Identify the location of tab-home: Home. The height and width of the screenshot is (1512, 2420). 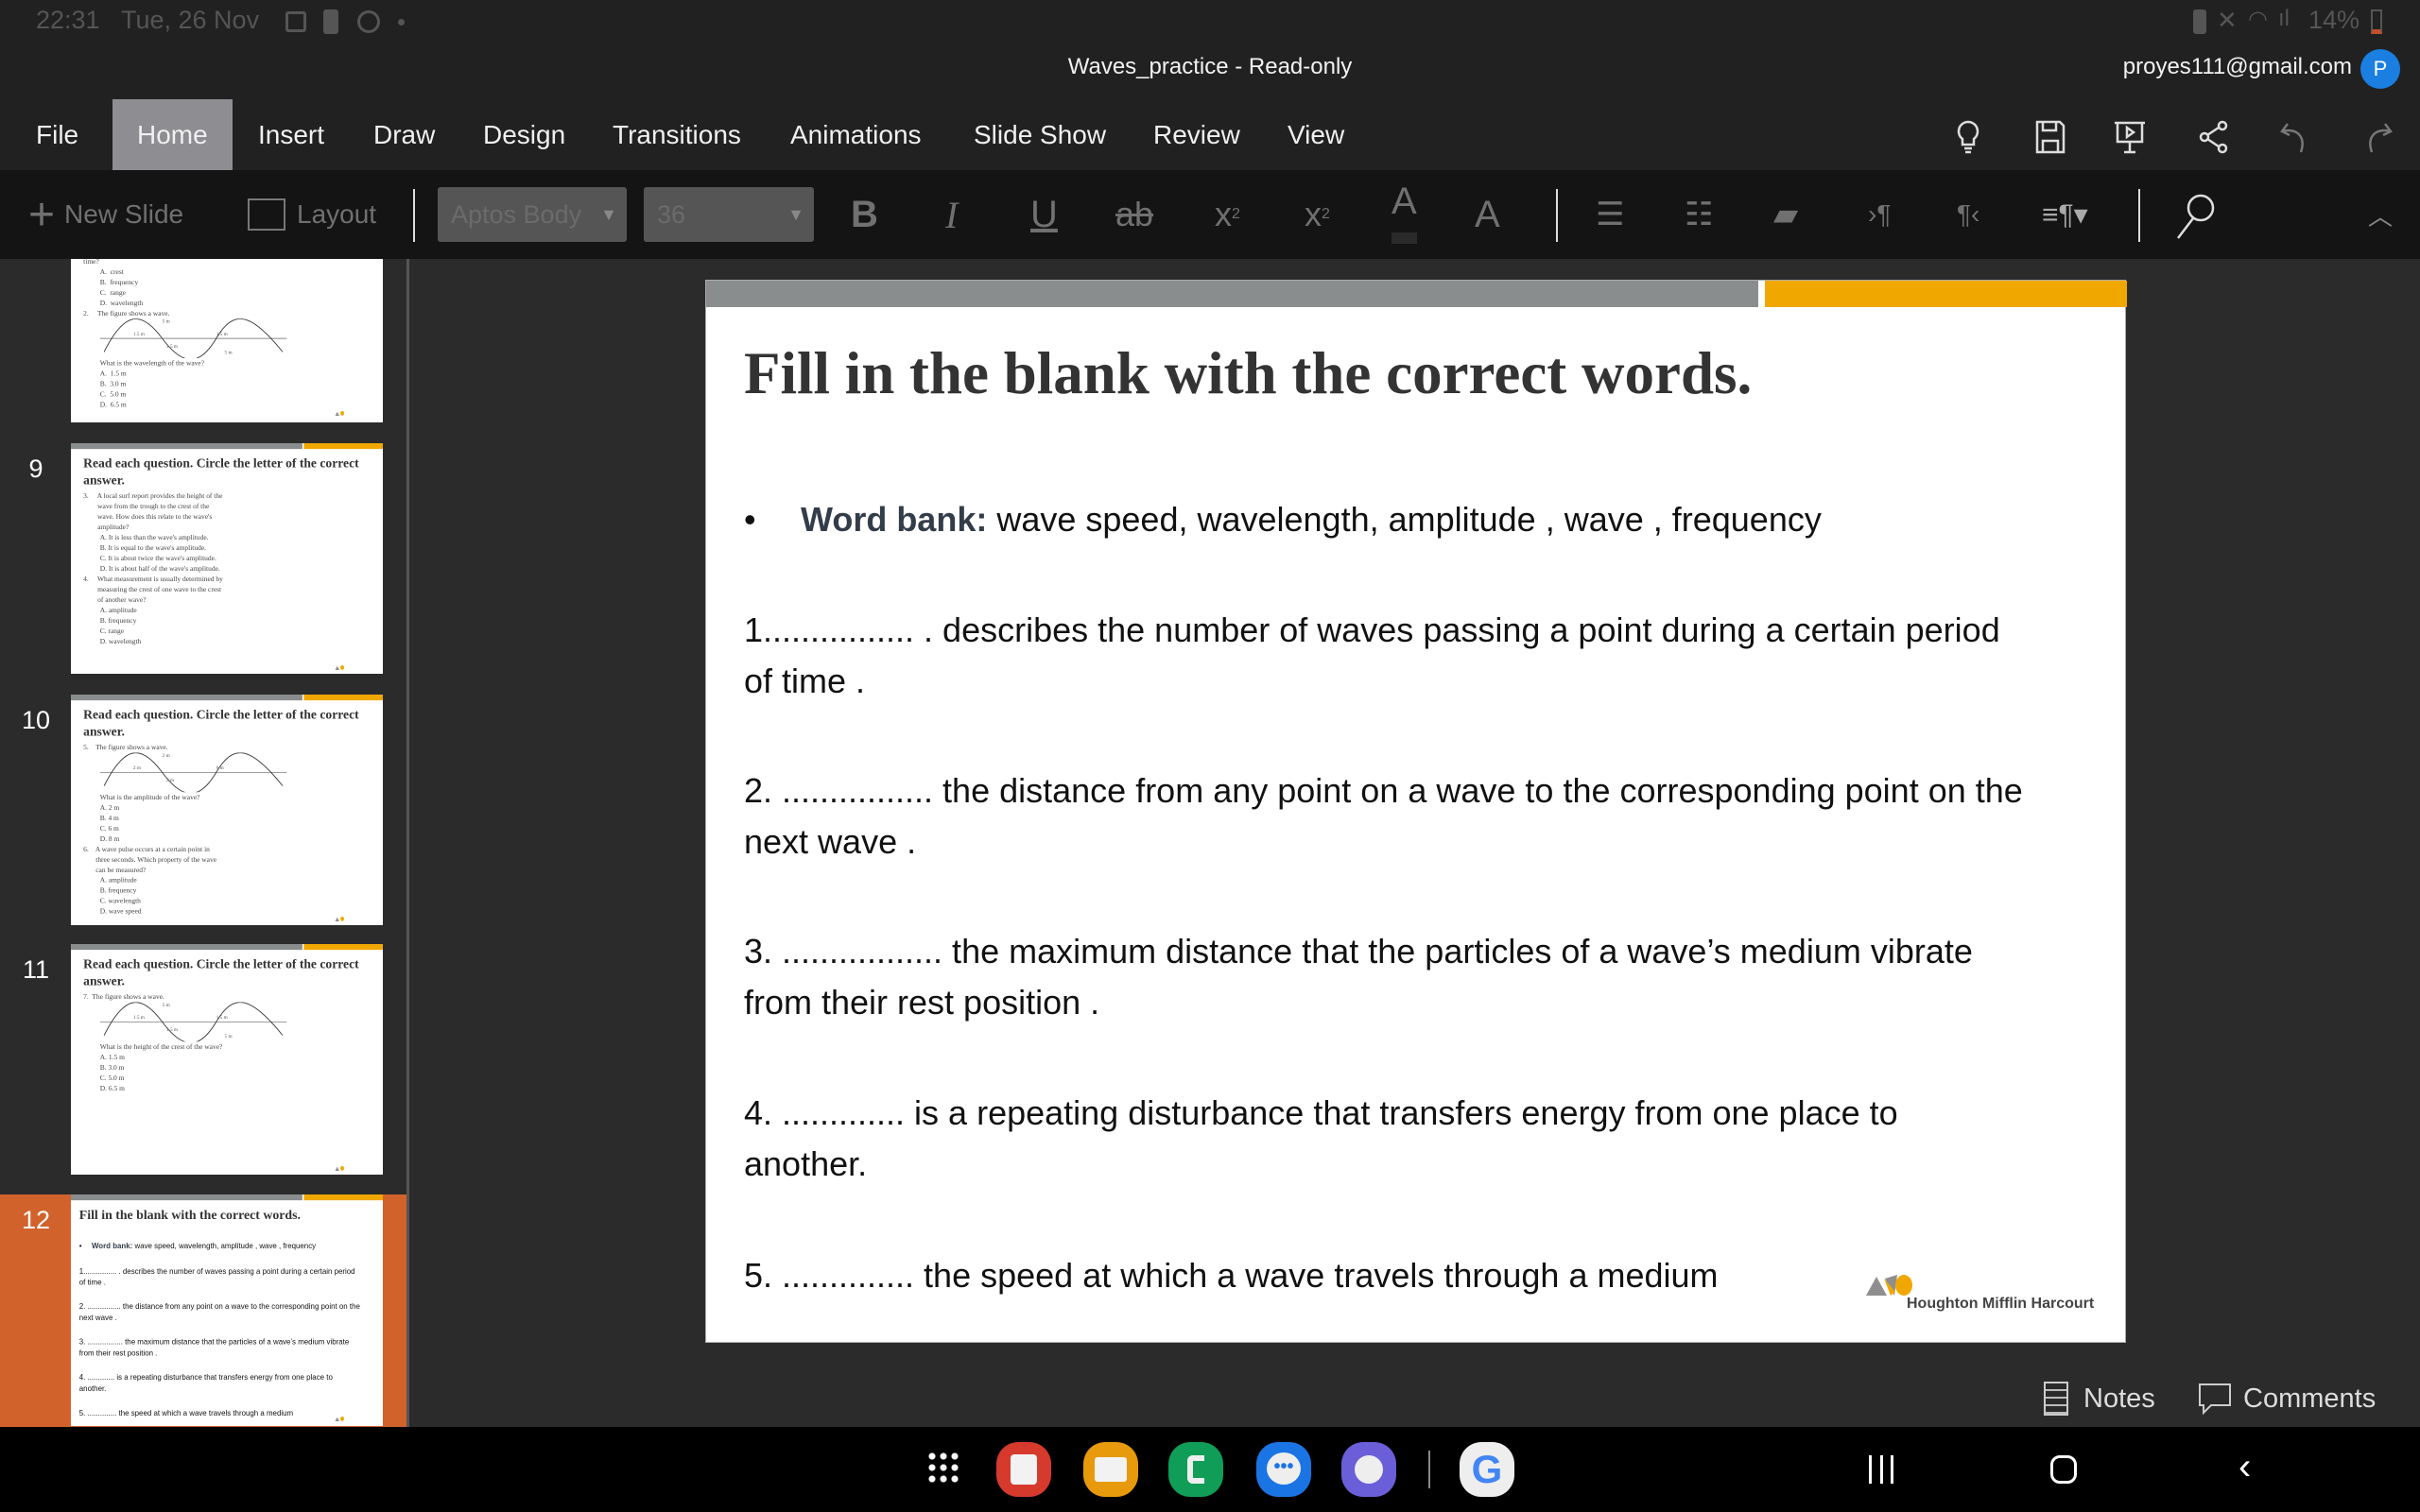
(172, 134).